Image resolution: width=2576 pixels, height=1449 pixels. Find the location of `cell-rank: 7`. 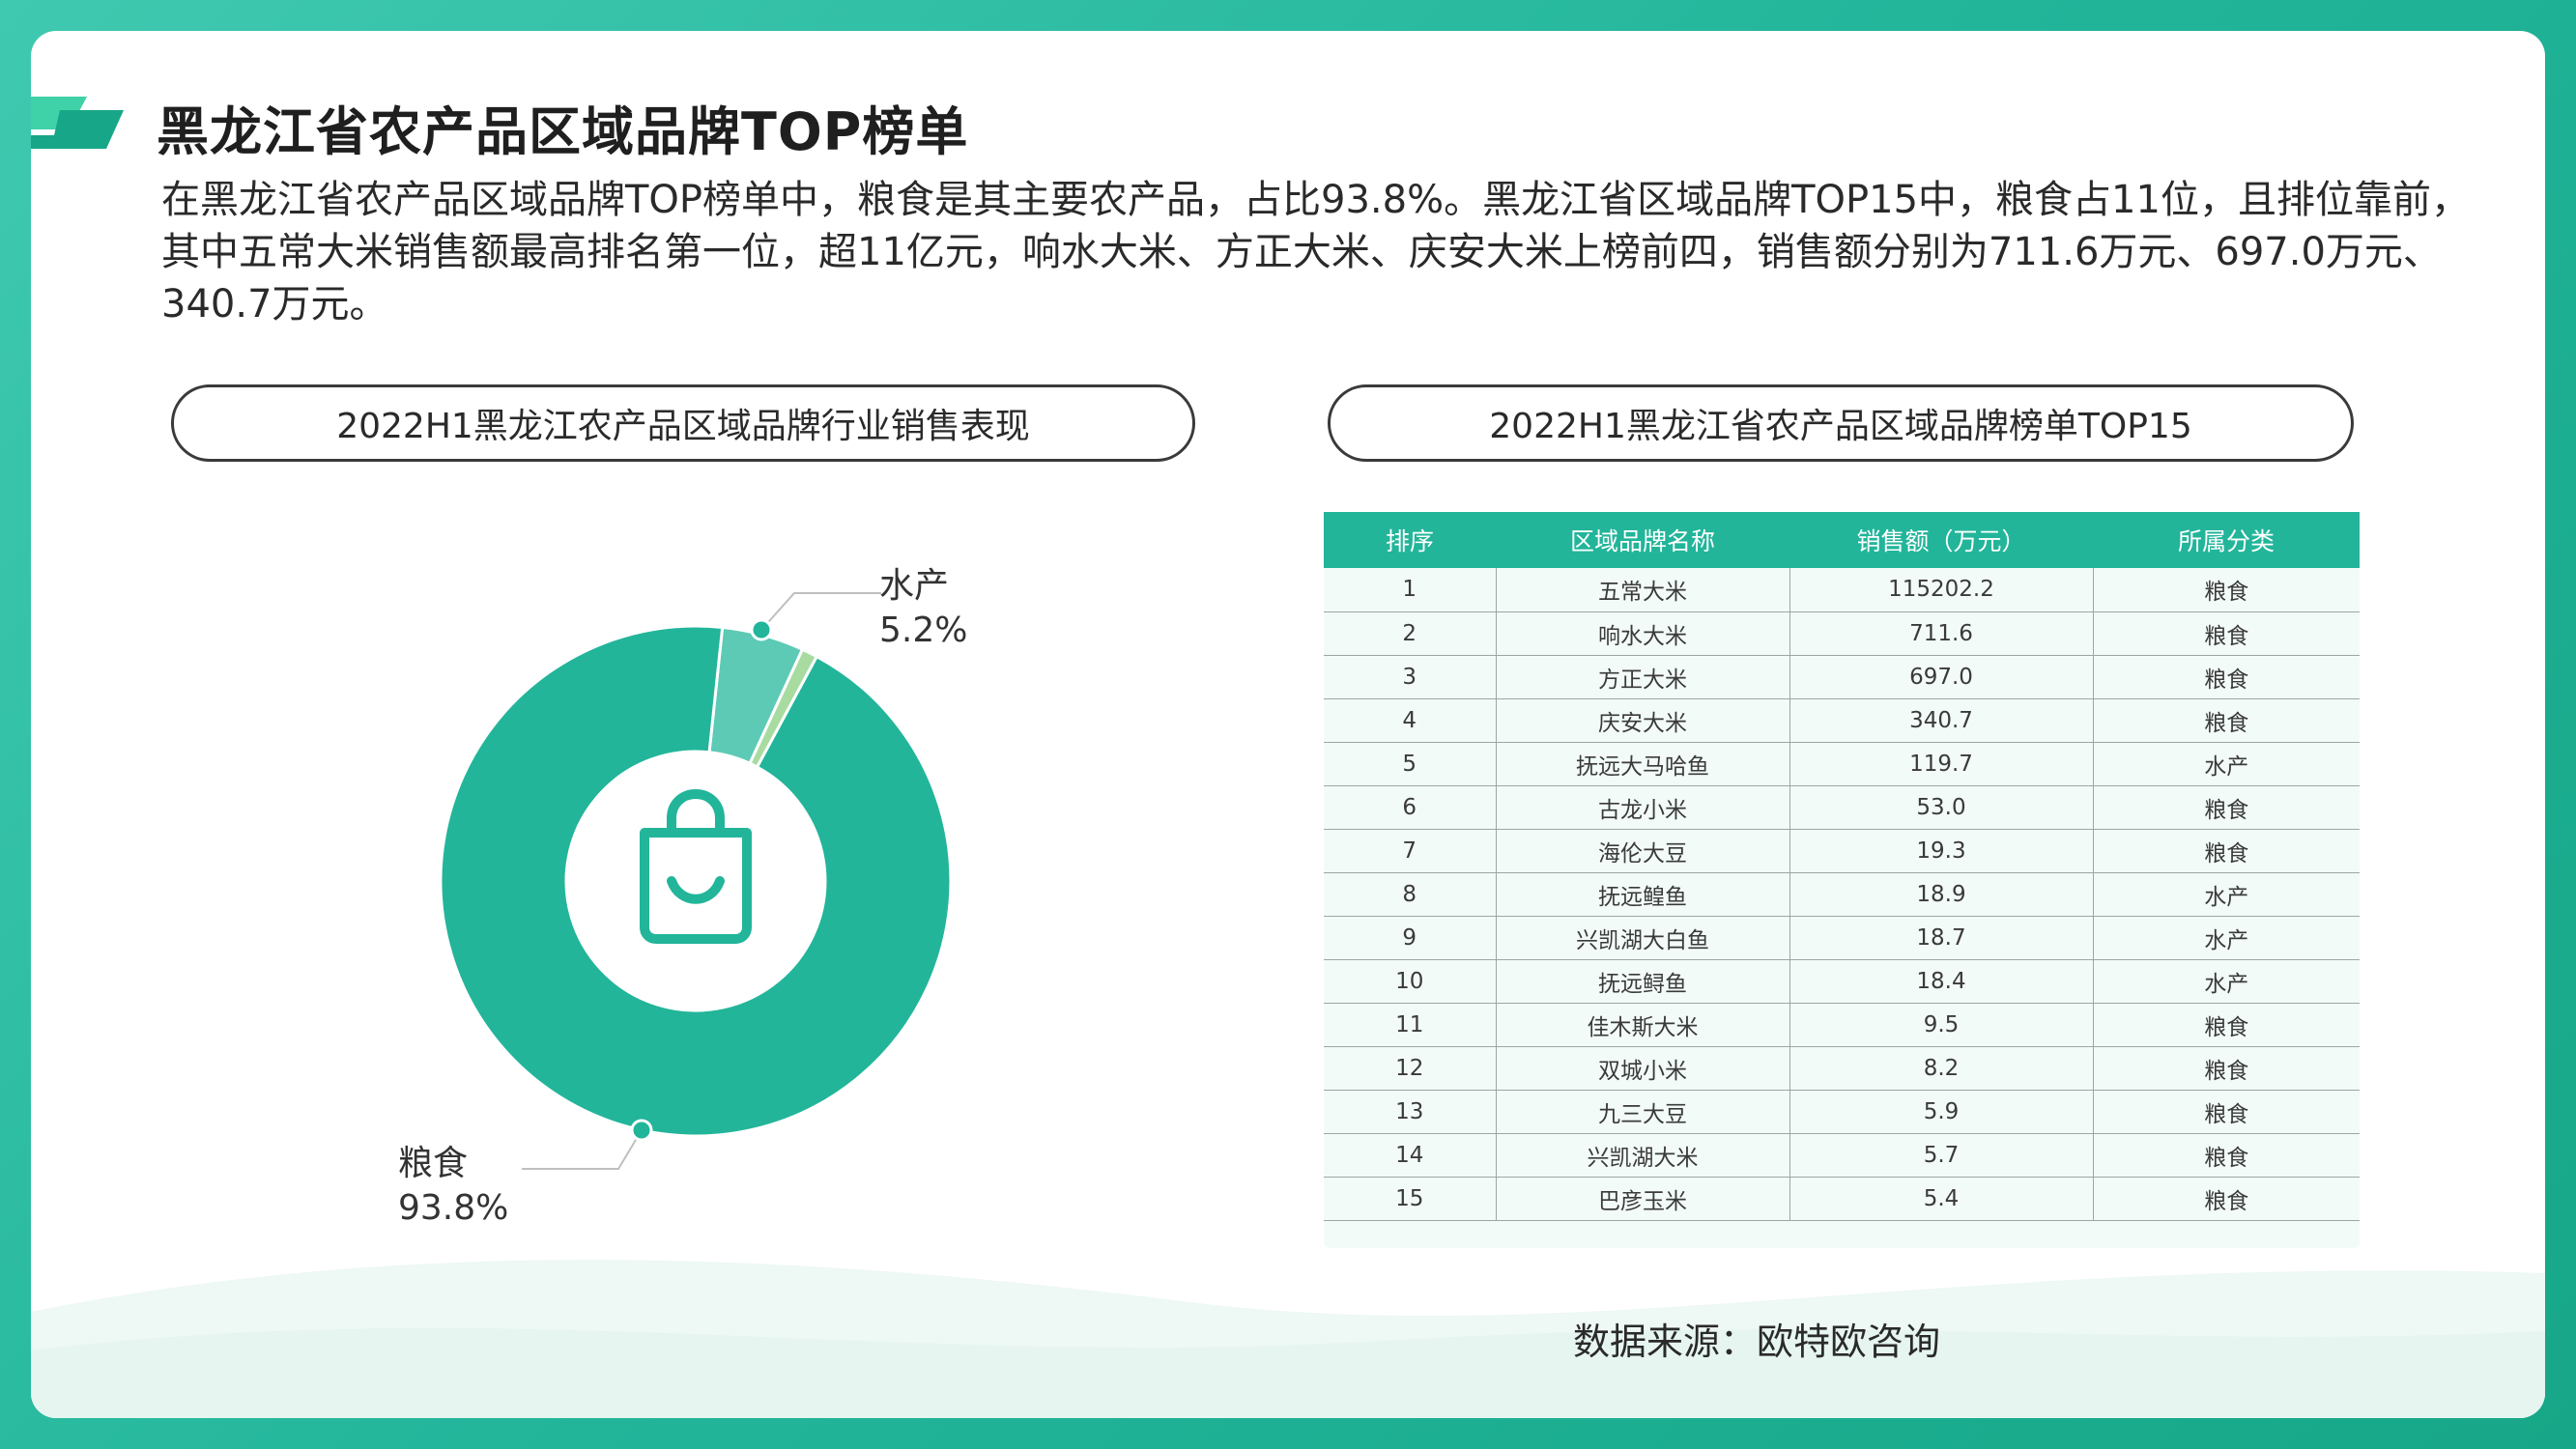

cell-rank: 7 is located at coordinates (1411, 851).